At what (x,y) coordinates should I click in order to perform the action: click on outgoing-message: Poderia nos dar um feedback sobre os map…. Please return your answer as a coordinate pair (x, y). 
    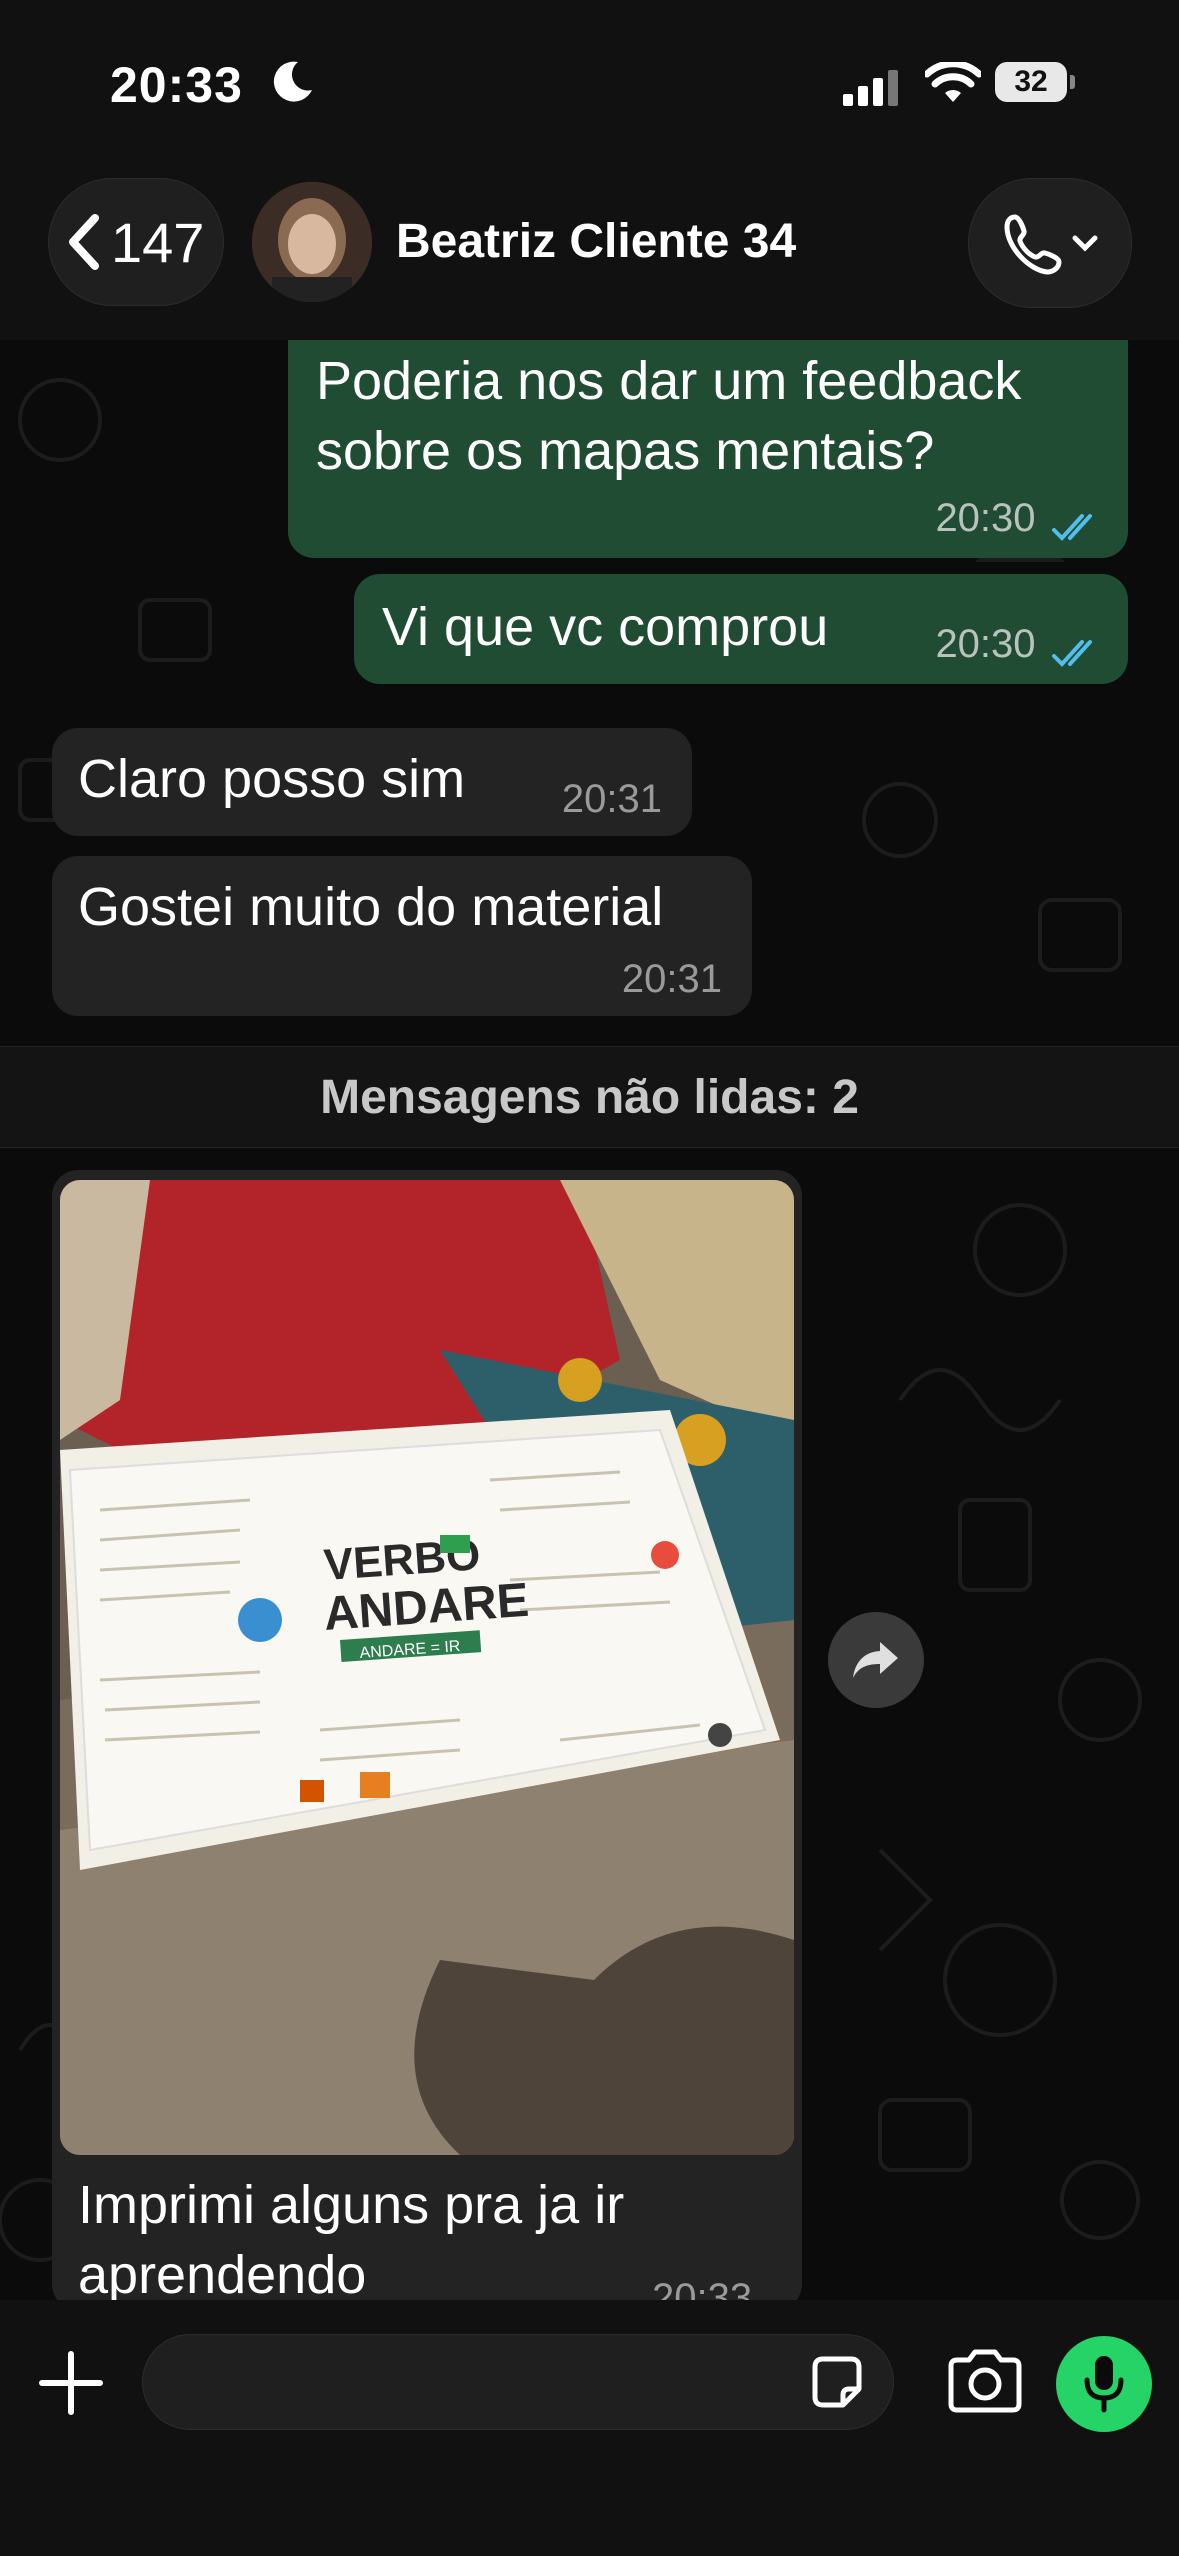
    Looking at the image, I should click on (708, 449).